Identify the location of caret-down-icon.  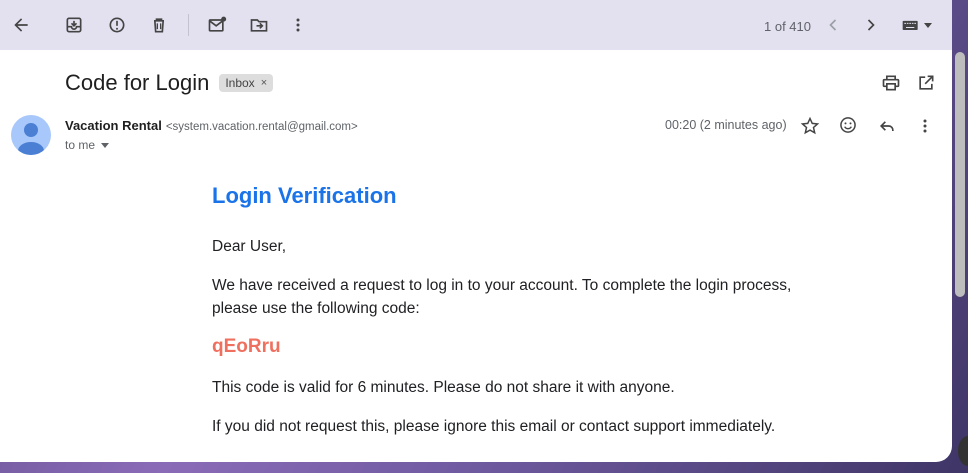
(928, 25).